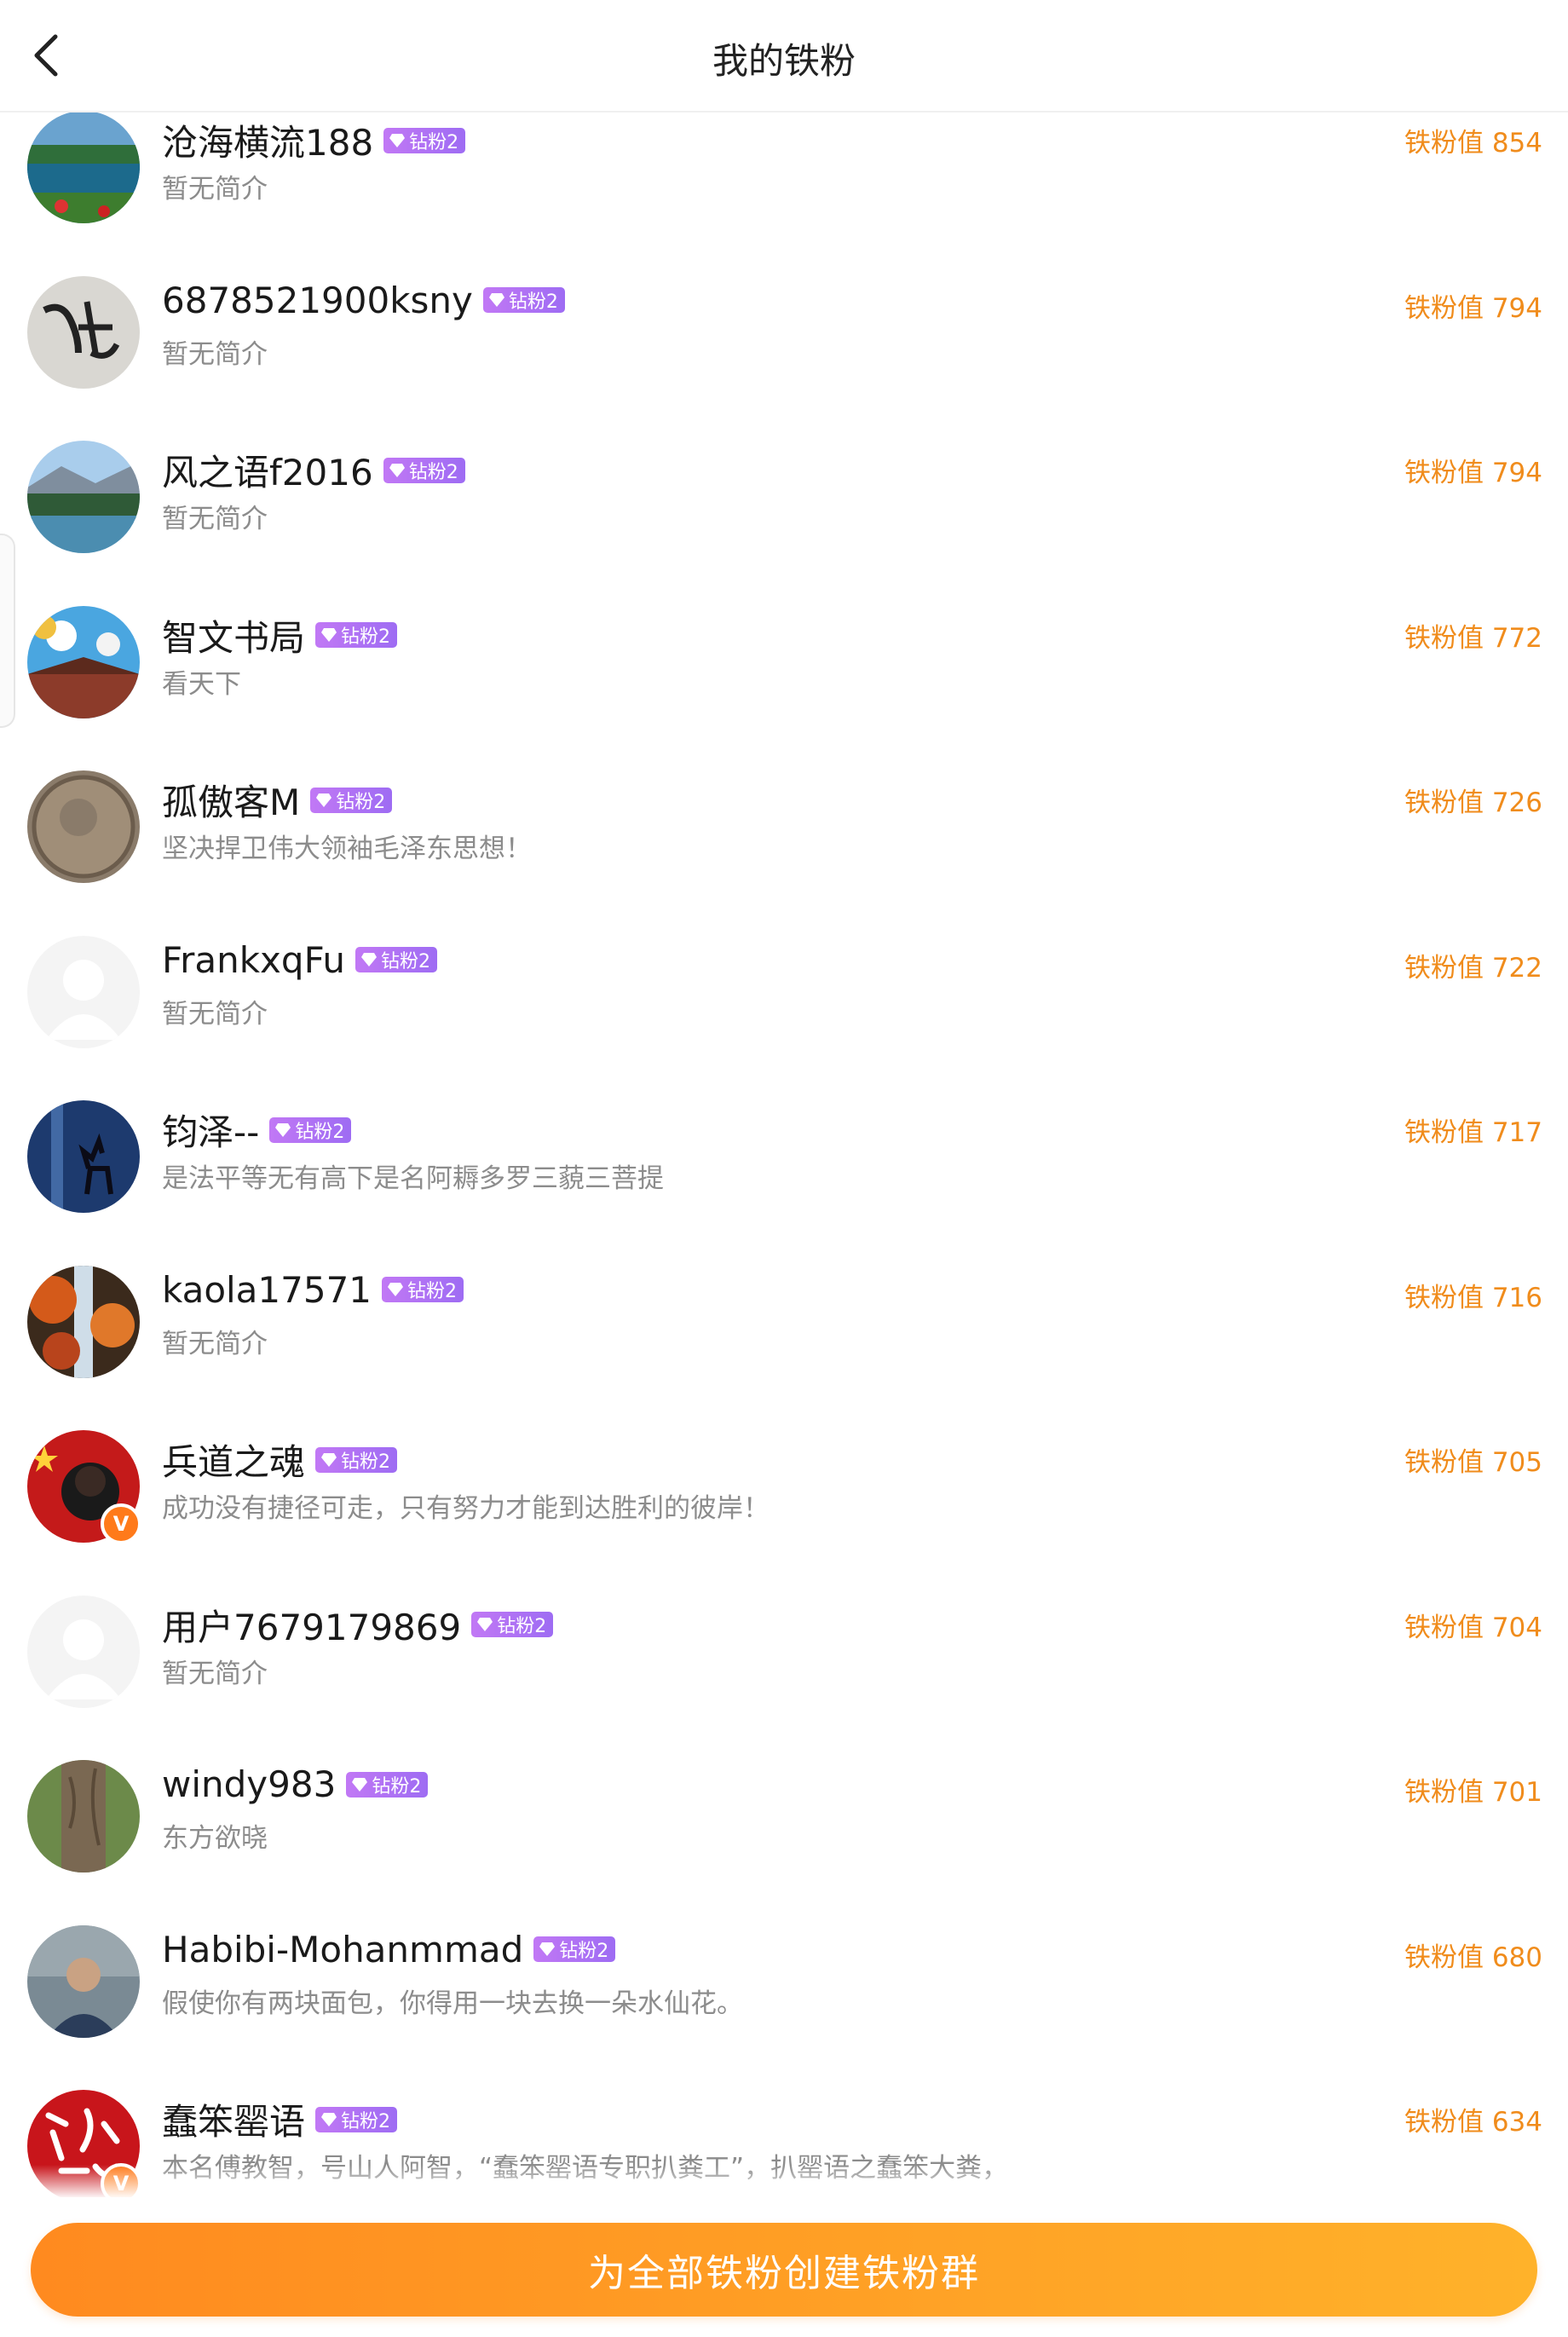 The height and width of the screenshot is (2337, 1568). What do you see at coordinates (784, 194) in the screenshot?
I see `fan-list-item: 沧海横流188 钻粉2 暂无简介 铁粉值 854` at bounding box center [784, 194].